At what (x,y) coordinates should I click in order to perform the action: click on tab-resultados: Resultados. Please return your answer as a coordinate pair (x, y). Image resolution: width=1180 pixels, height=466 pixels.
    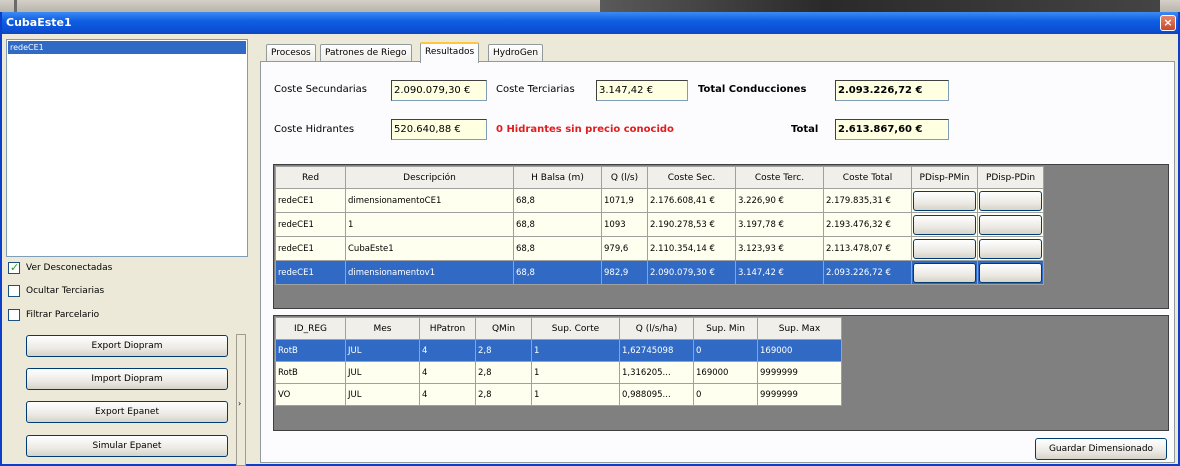
    Looking at the image, I should click on (450, 52).